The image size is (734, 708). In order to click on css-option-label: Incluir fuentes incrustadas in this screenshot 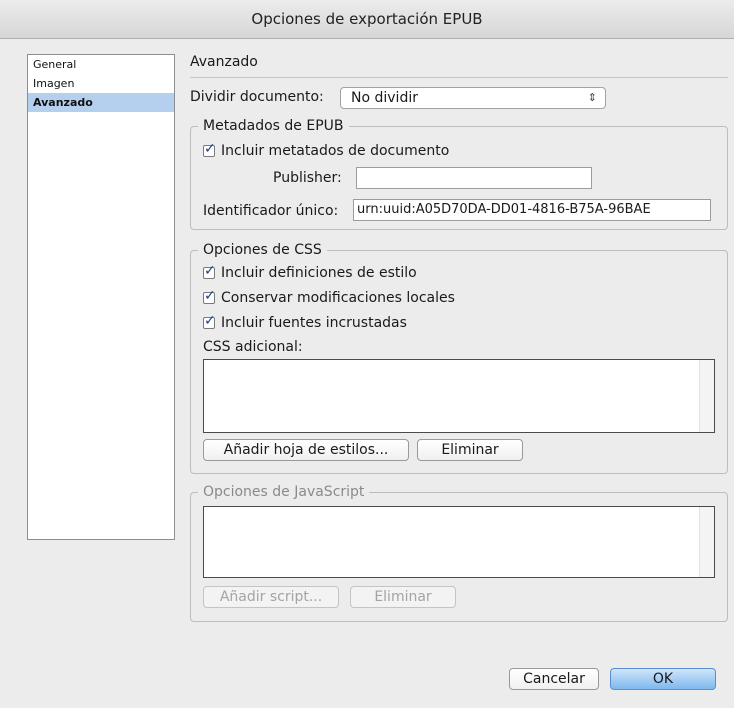, I will do `click(314, 323)`.